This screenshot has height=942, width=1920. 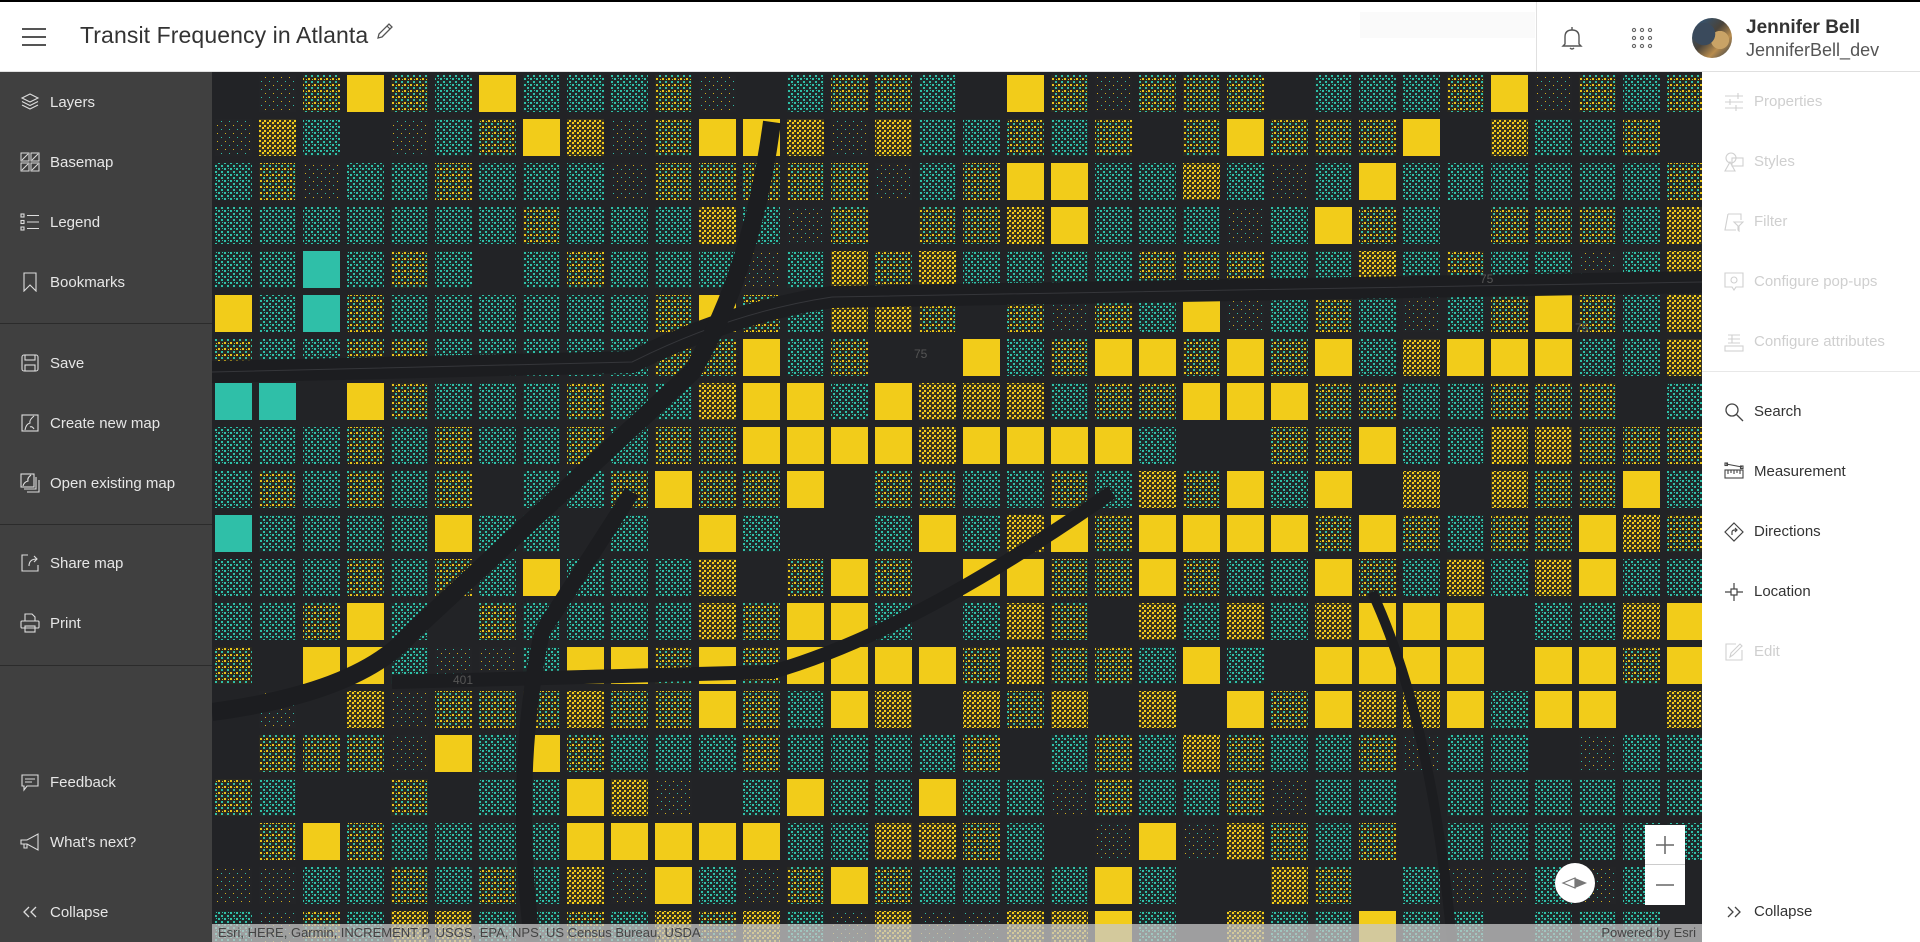 I want to click on tool-measurement: Measurement, so click(x=1811, y=472).